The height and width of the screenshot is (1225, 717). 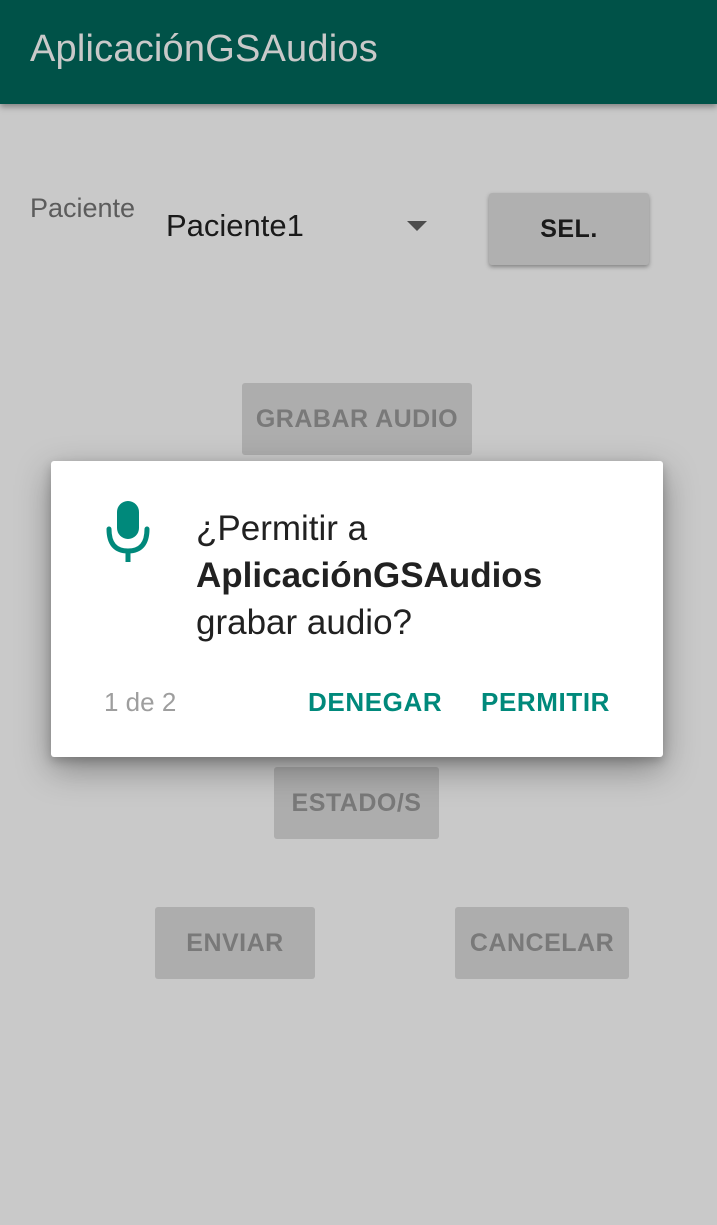 I want to click on permission-message-line1: ¿Permitir a, so click(x=282, y=528).